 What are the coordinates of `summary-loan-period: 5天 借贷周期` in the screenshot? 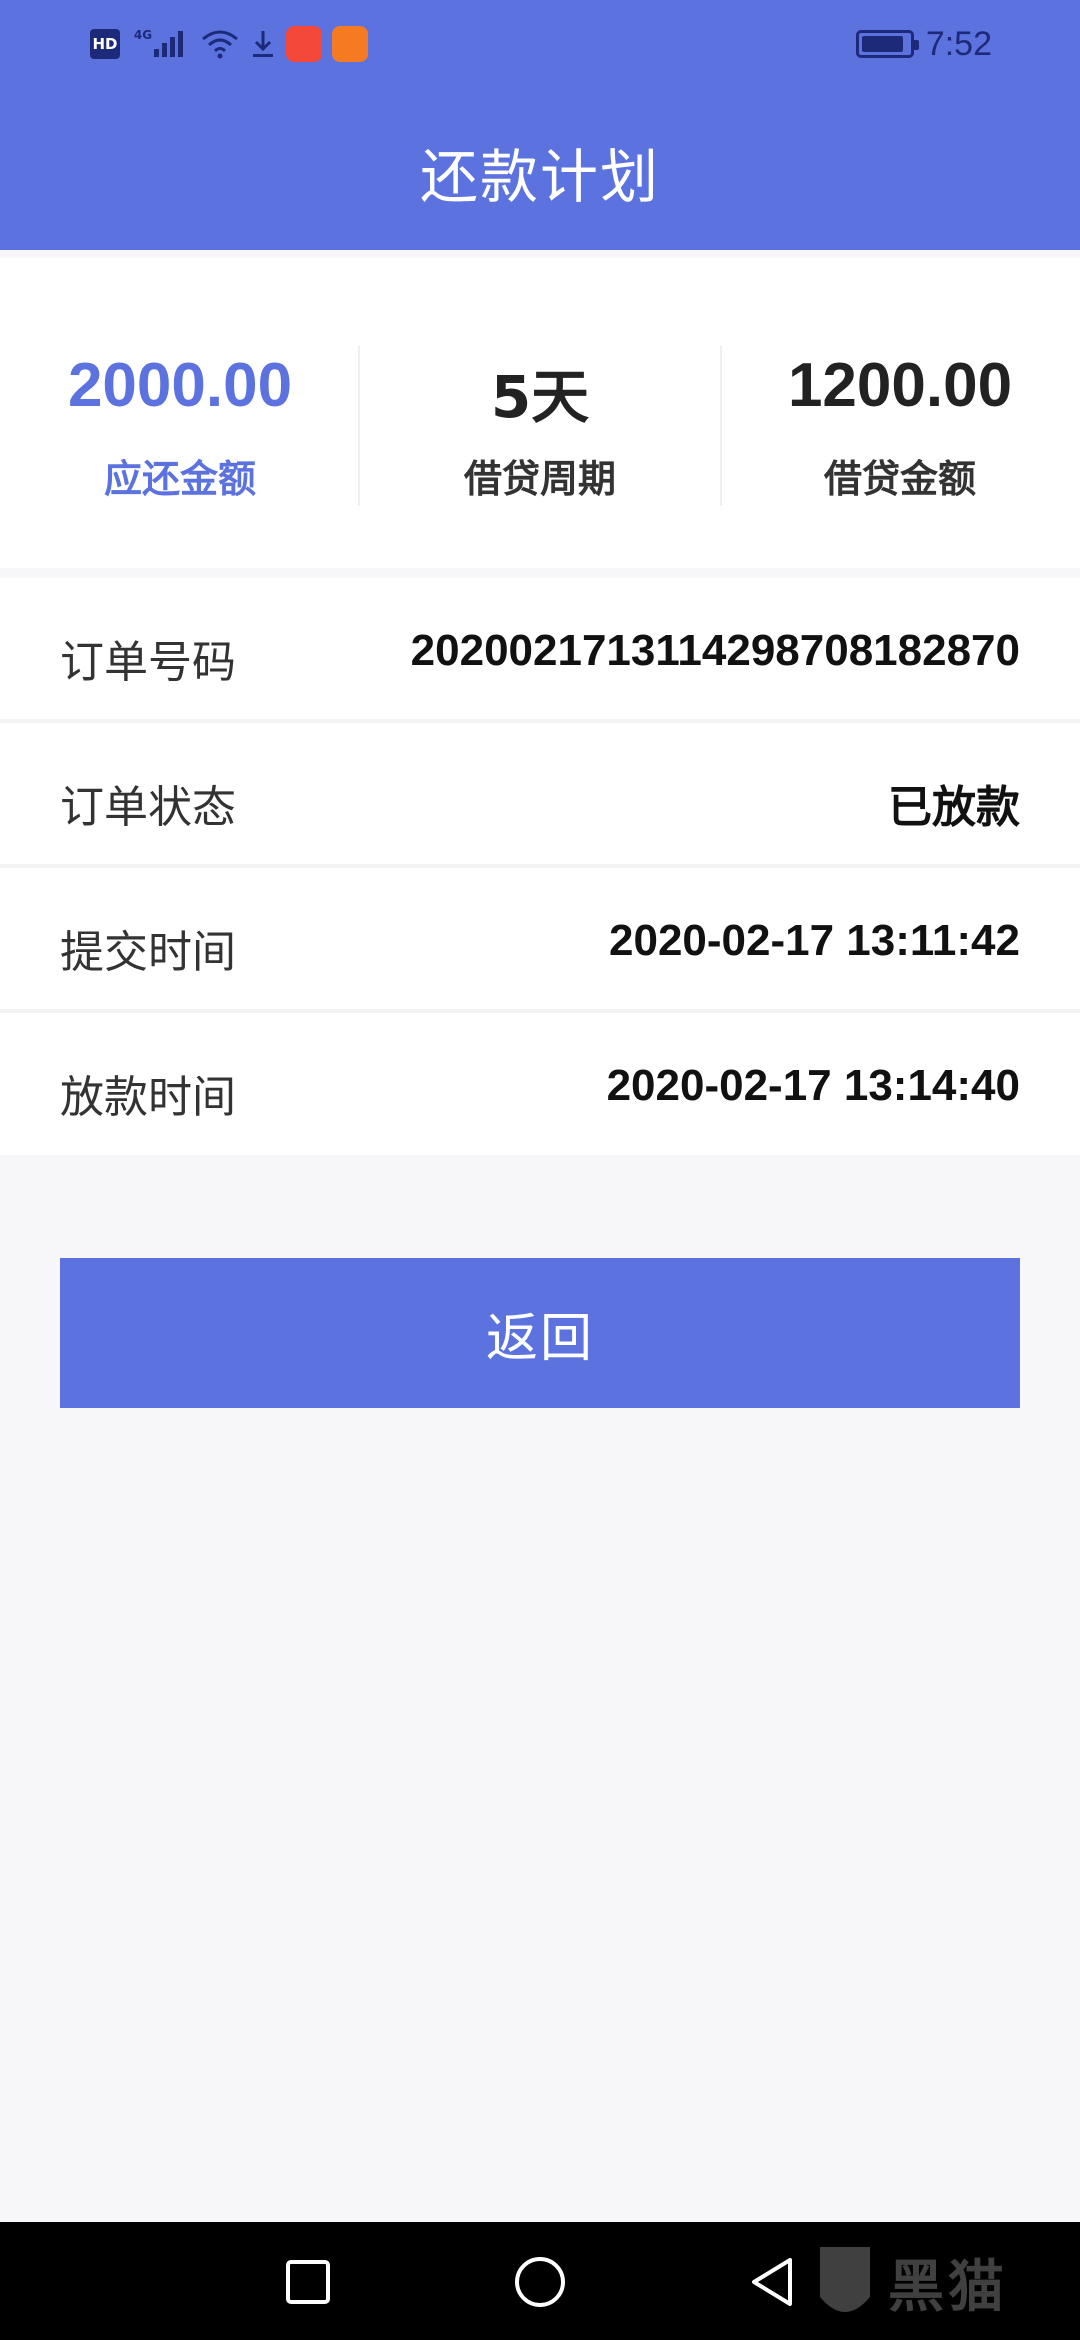 It's located at (540, 413).